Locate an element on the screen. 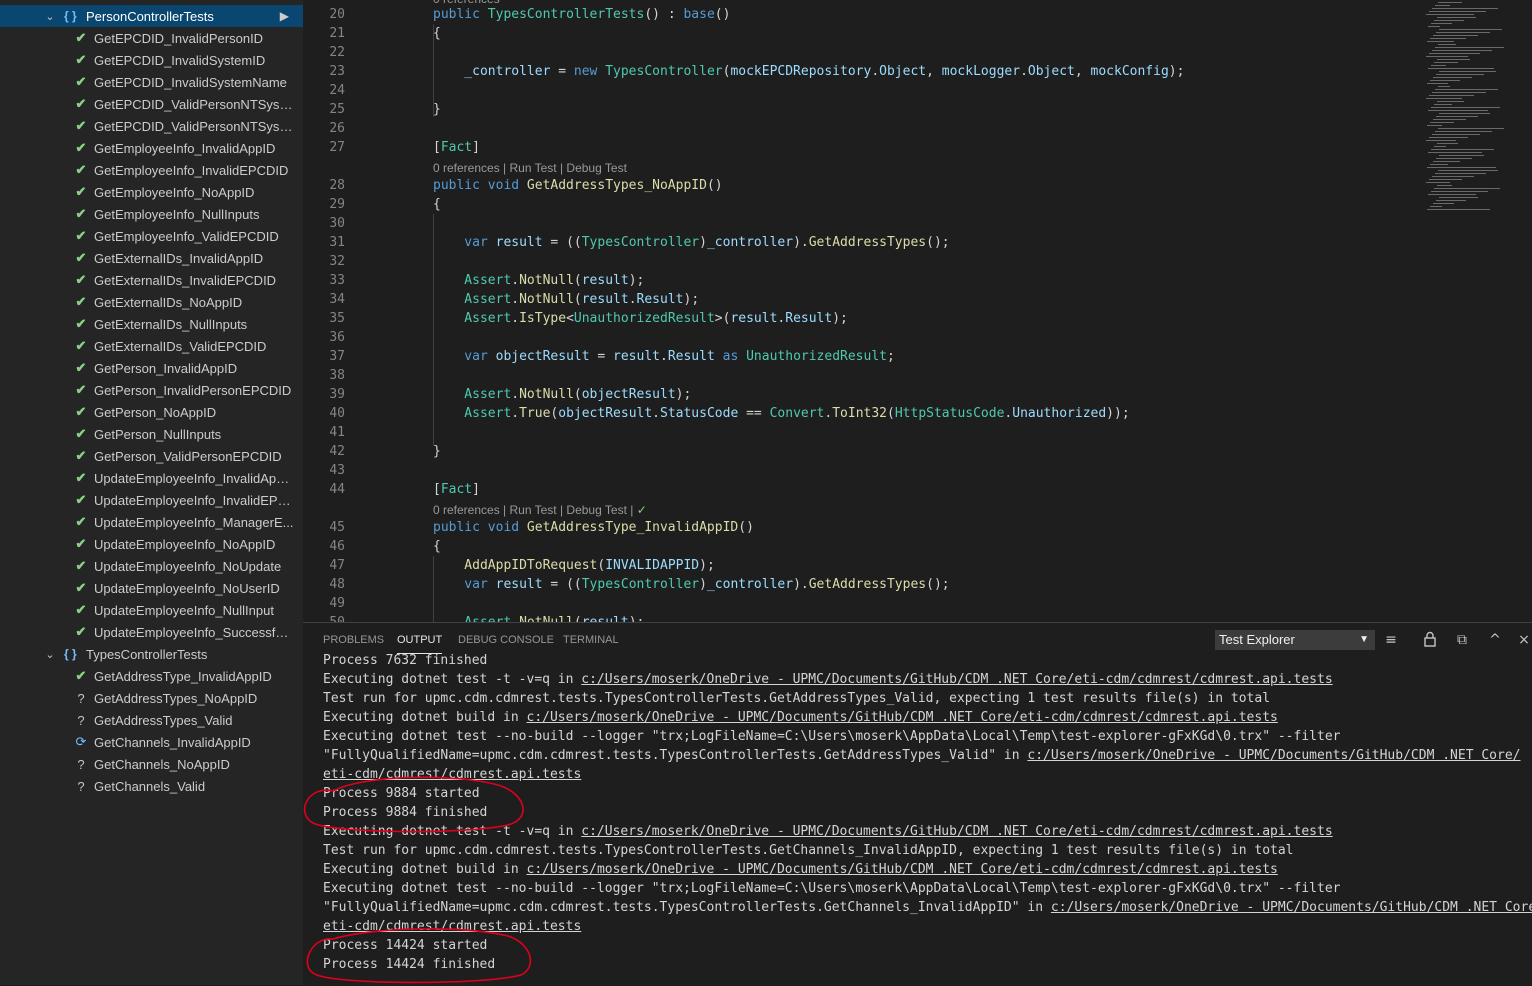 This screenshot has height=986, width=1532. tab-terminal: TERMINAL is located at coordinates (591, 640).